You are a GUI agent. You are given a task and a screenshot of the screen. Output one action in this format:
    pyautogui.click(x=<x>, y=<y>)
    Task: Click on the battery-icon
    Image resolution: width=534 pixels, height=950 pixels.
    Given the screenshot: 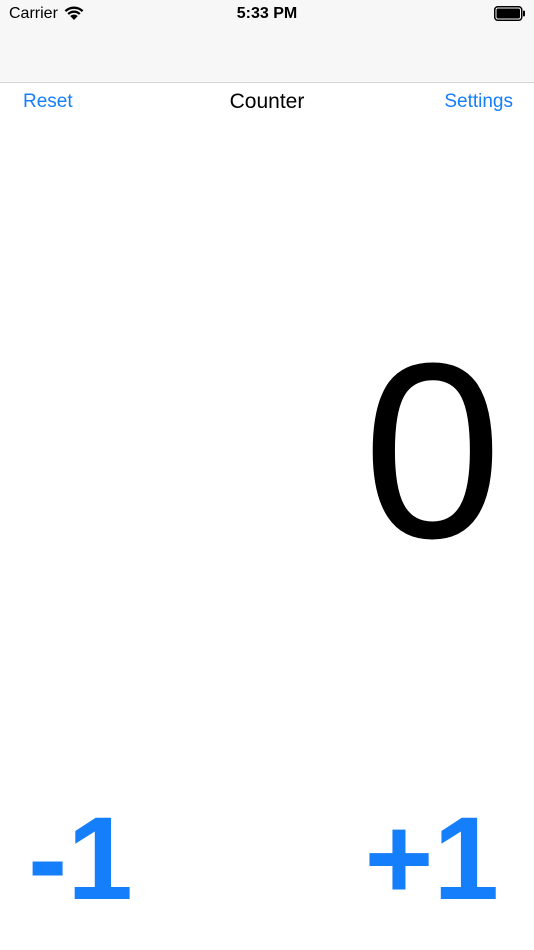 What is the action you would take?
    pyautogui.click(x=509, y=13)
    